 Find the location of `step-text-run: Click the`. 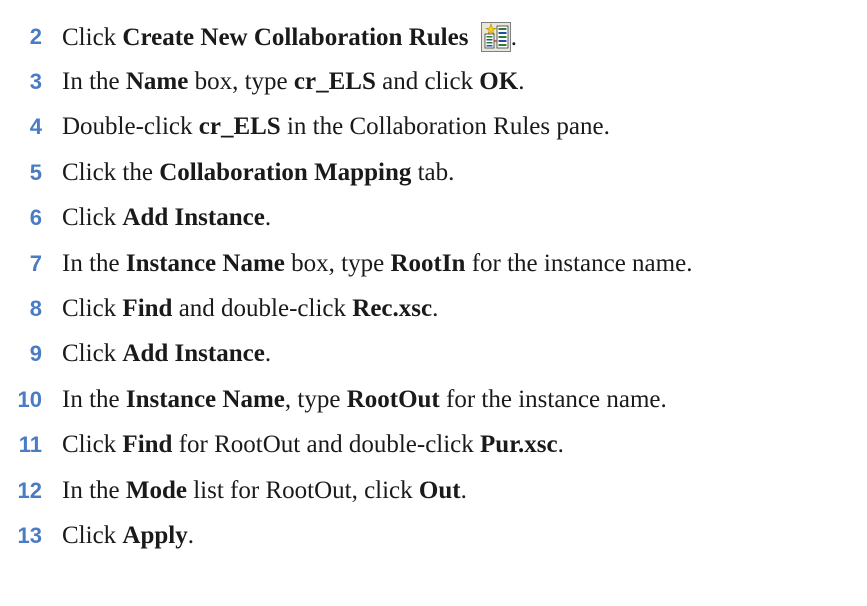

step-text-run: Click the is located at coordinates (111, 172).